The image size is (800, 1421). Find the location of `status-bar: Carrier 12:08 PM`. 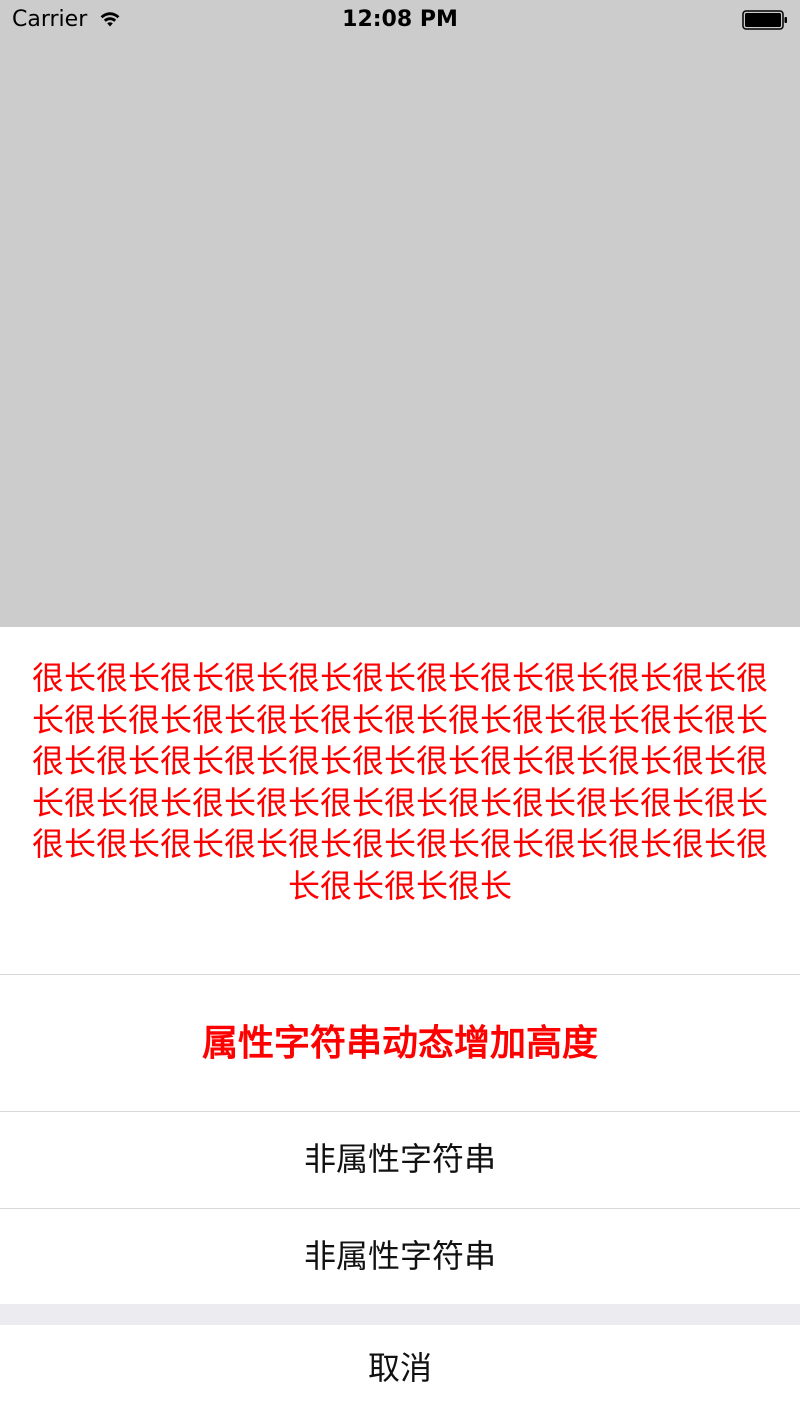

status-bar: Carrier 12:08 PM is located at coordinates (400, 20).